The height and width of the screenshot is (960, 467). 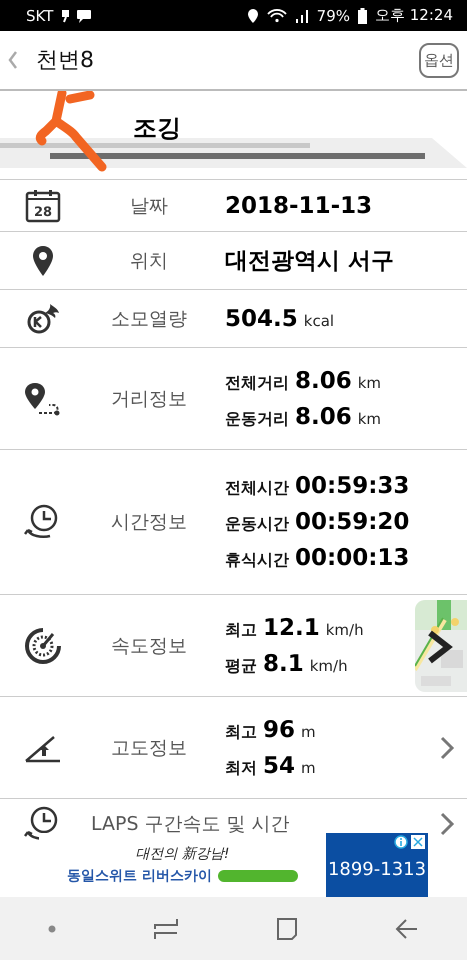 I want to click on info-icon, so click(x=401, y=842).